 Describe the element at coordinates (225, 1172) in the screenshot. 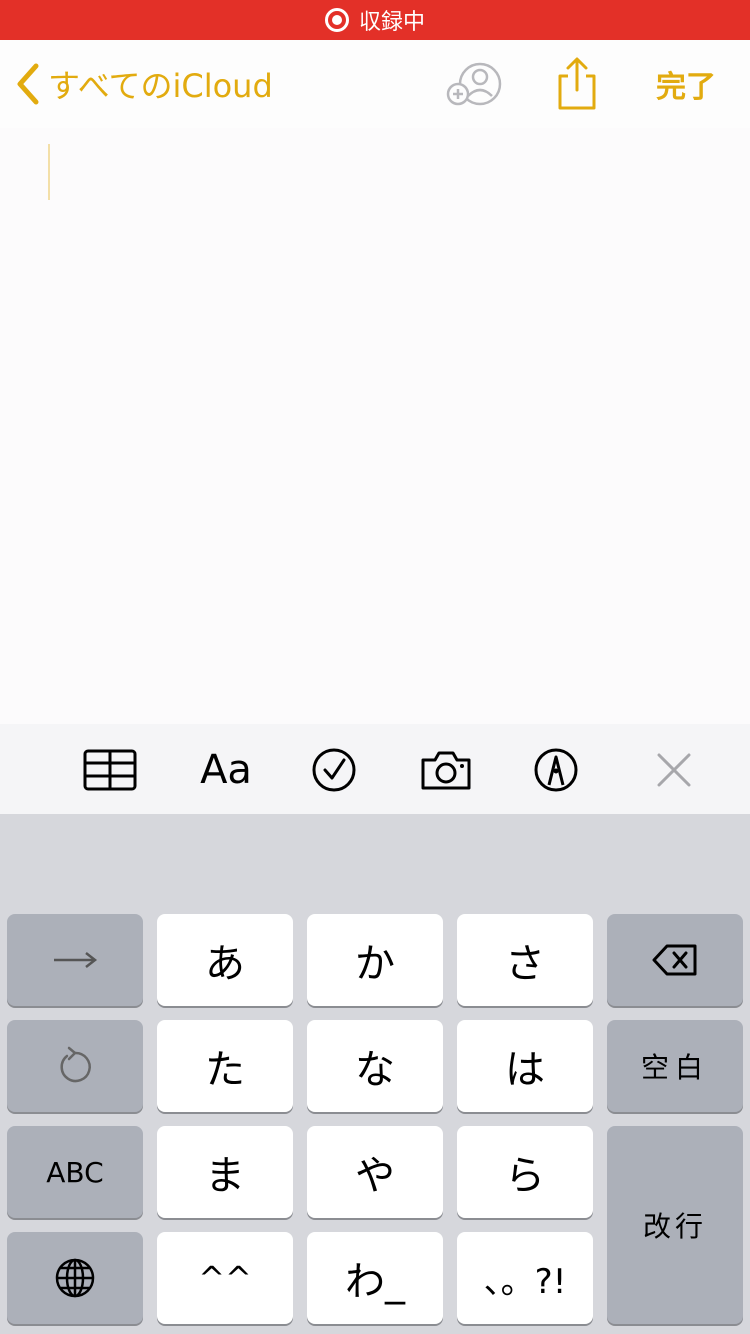

I see `kana-key-ma: ま` at that location.